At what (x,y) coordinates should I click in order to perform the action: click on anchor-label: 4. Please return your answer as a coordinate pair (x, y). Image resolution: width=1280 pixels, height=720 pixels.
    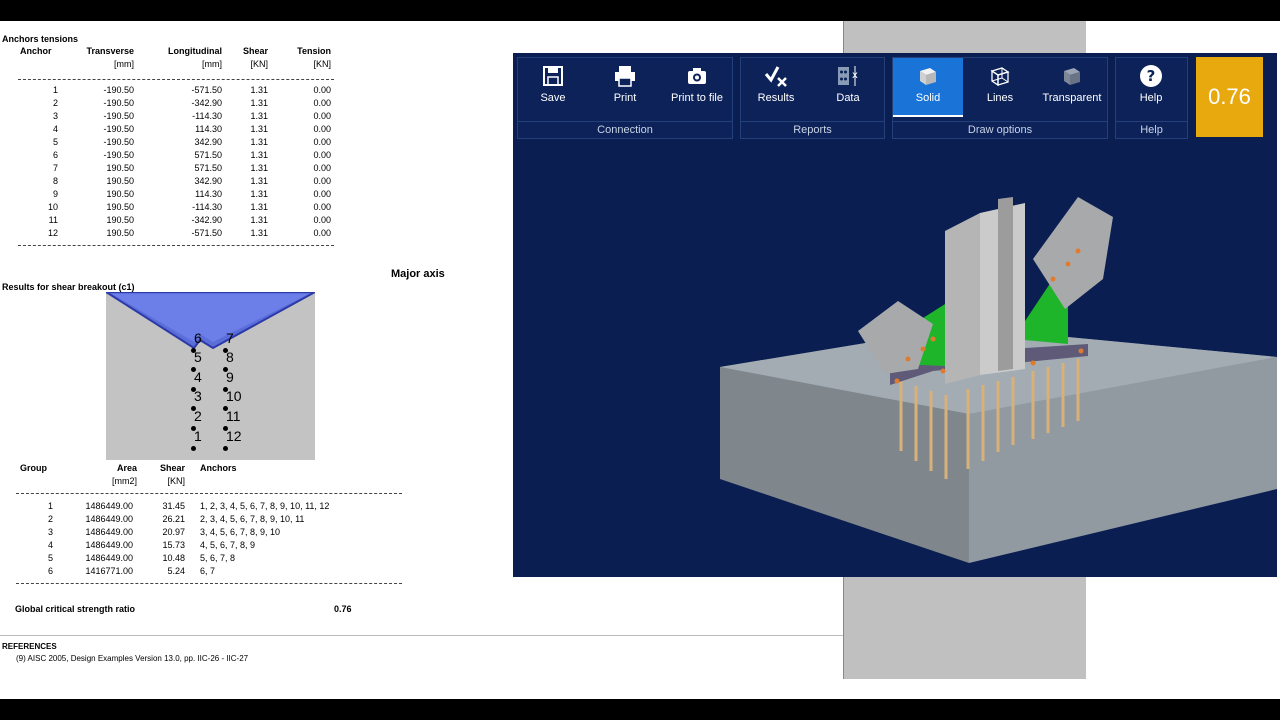
    Looking at the image, I should click on (198, 377).